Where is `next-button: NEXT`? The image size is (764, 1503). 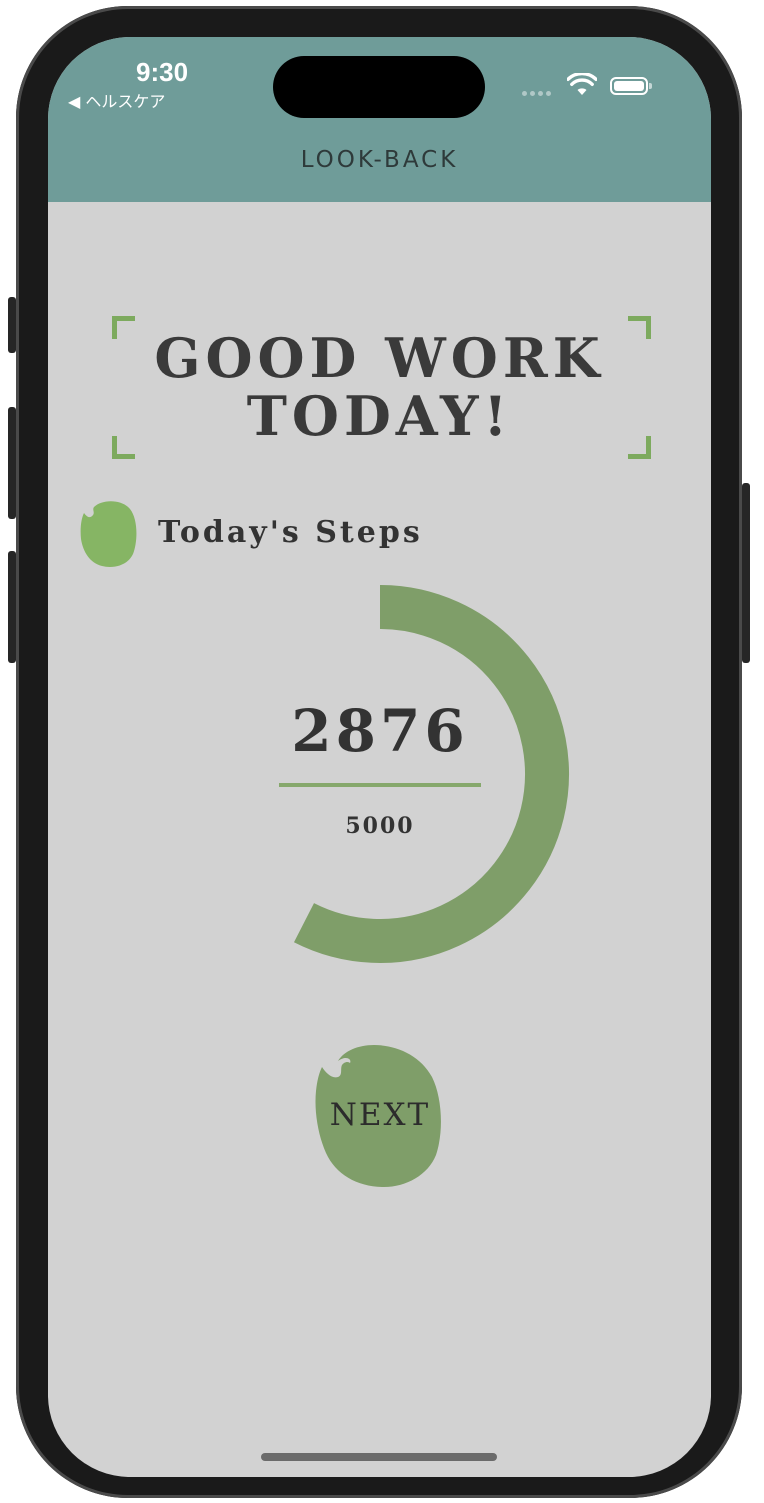
next-button: NEXT is located at coordinates (380, 1115).